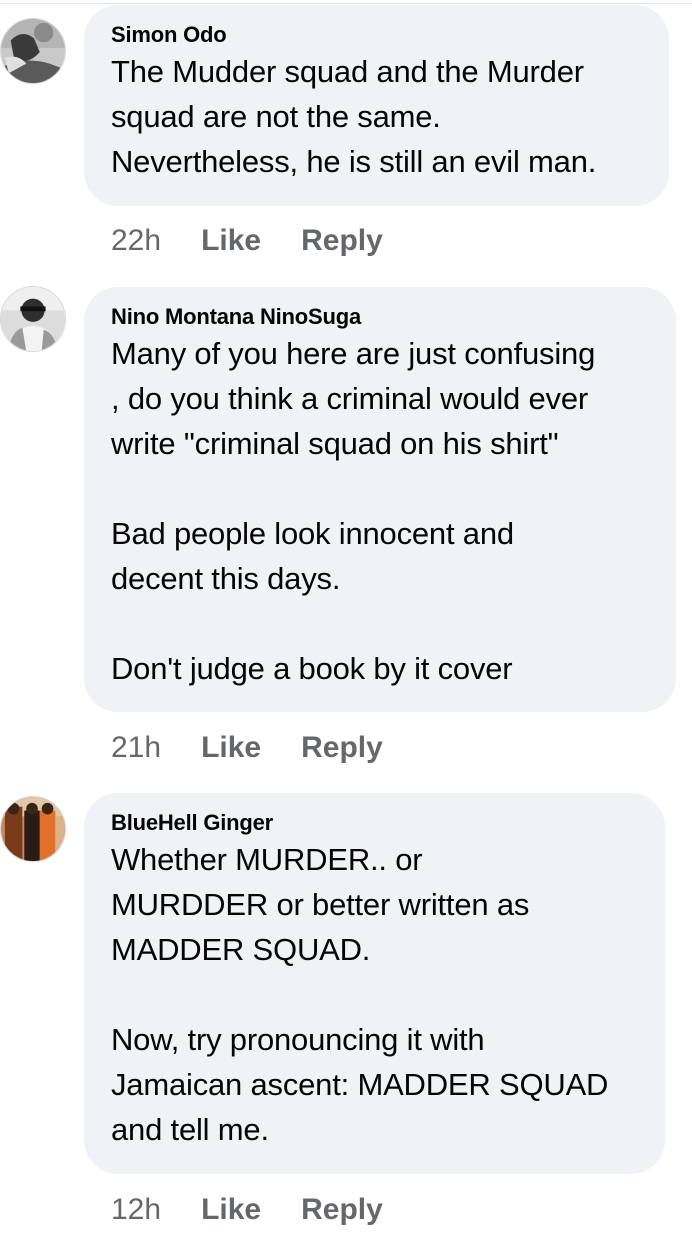  I want to click on comment-timestamp: 22h, so click(136, 241).